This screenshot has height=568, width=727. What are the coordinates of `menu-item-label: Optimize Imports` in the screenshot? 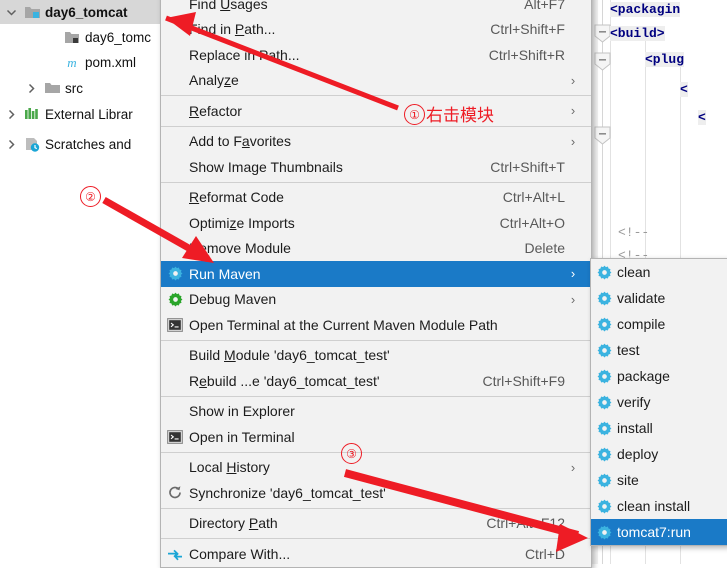 It's located at (242, 222).